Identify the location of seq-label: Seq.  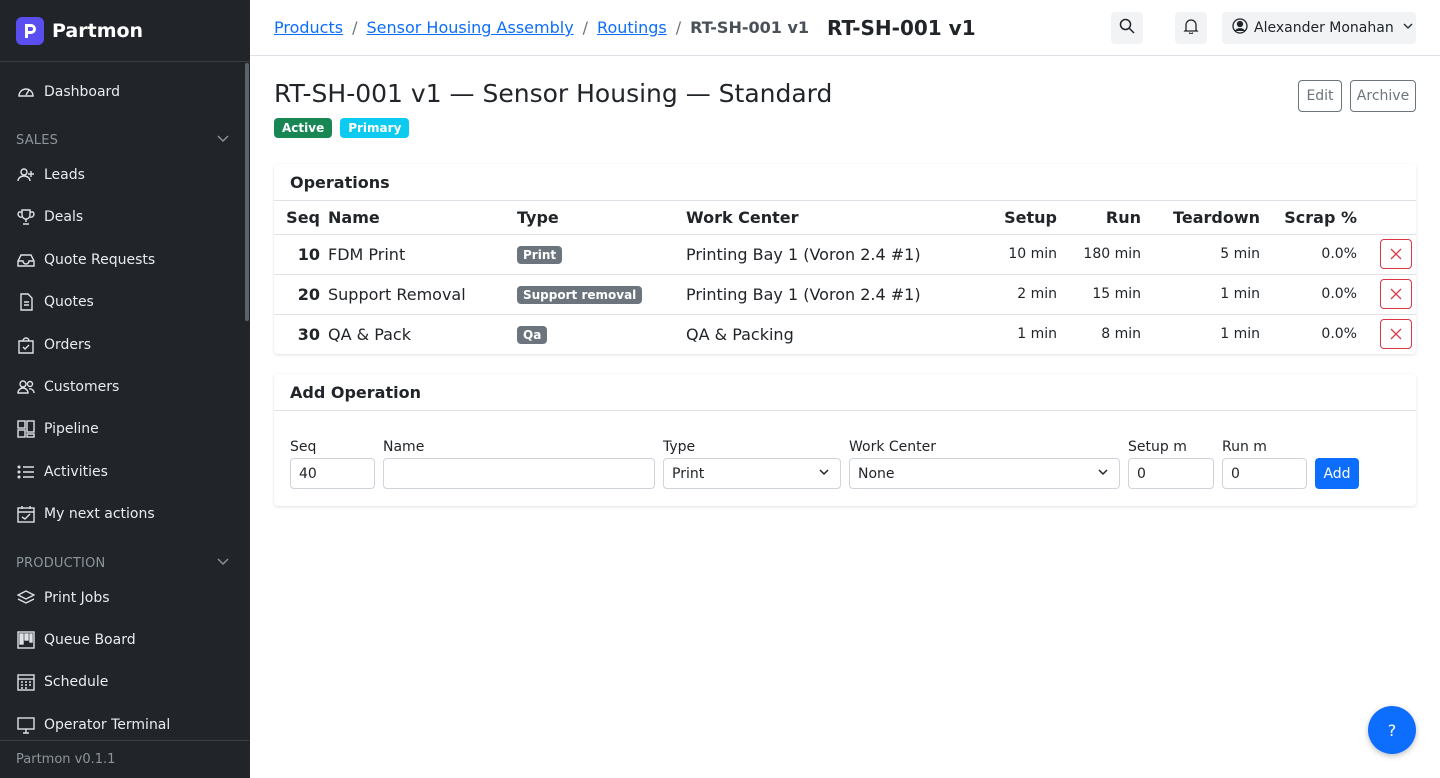
(303, 447).